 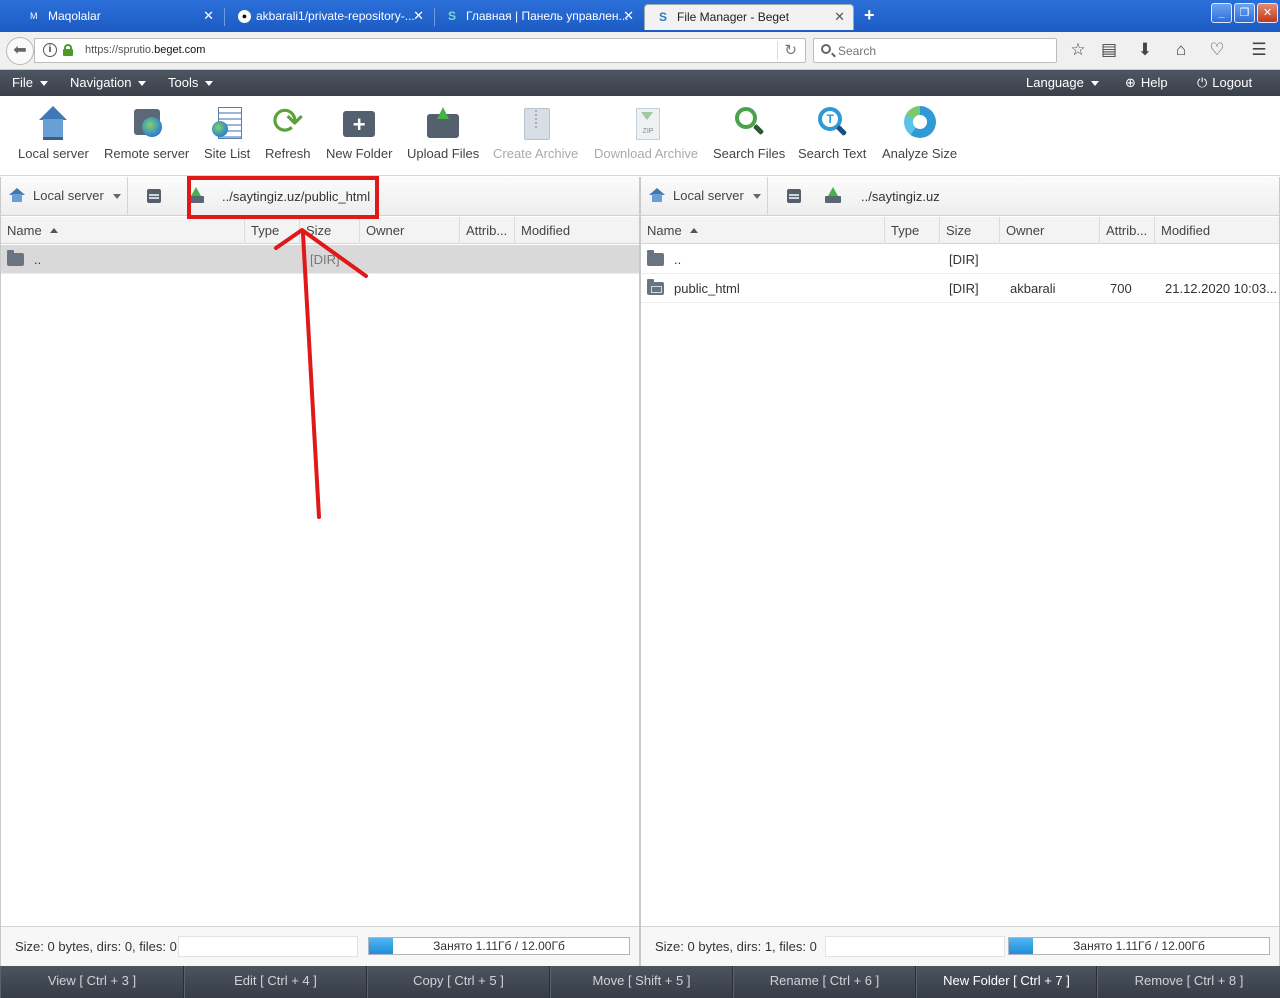 I want to click on column-label: Name, so click(x=664, y=230).